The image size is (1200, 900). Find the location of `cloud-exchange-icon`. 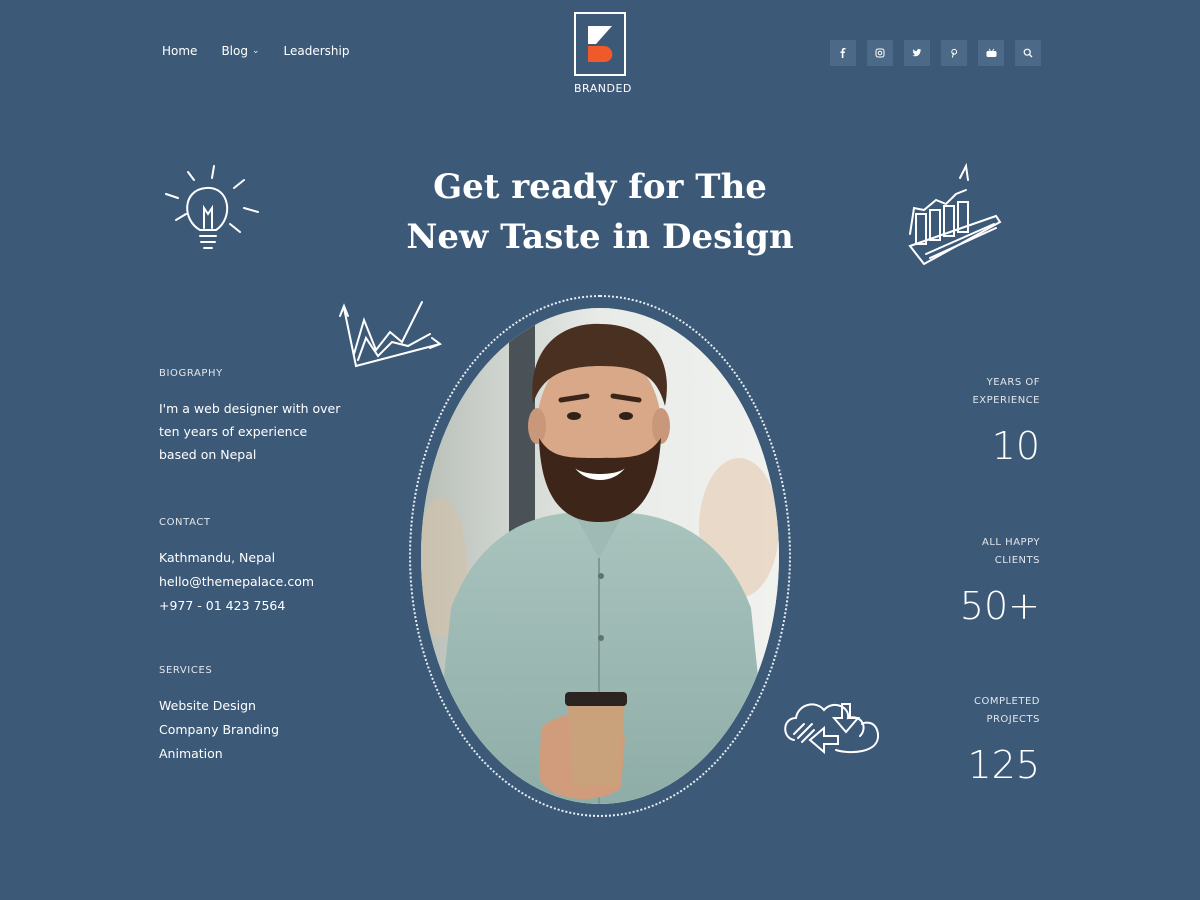

cloud-exchange-icon is located at coordinates (832, 729).